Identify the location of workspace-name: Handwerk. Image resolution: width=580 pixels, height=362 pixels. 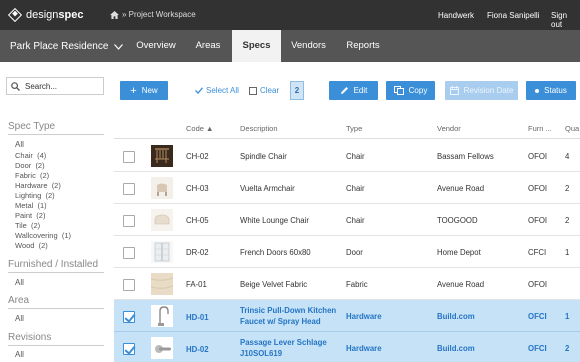
(456, 15).